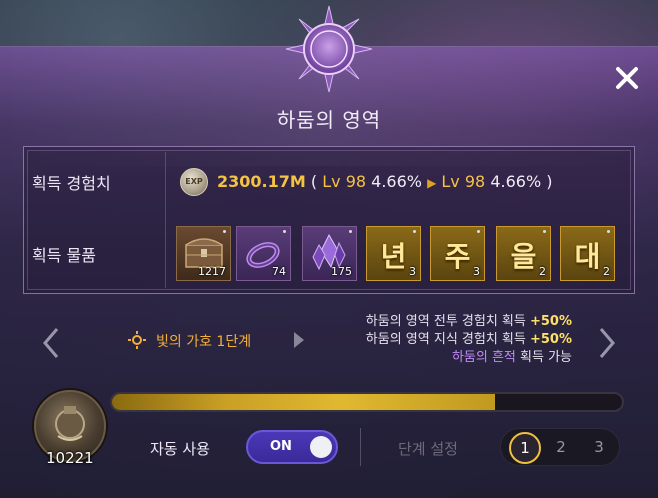 This screenshot has width=658, height=498. Describe the element at coordinates (321, 447) in the screenshot. I see `toggle-knob` at that location.